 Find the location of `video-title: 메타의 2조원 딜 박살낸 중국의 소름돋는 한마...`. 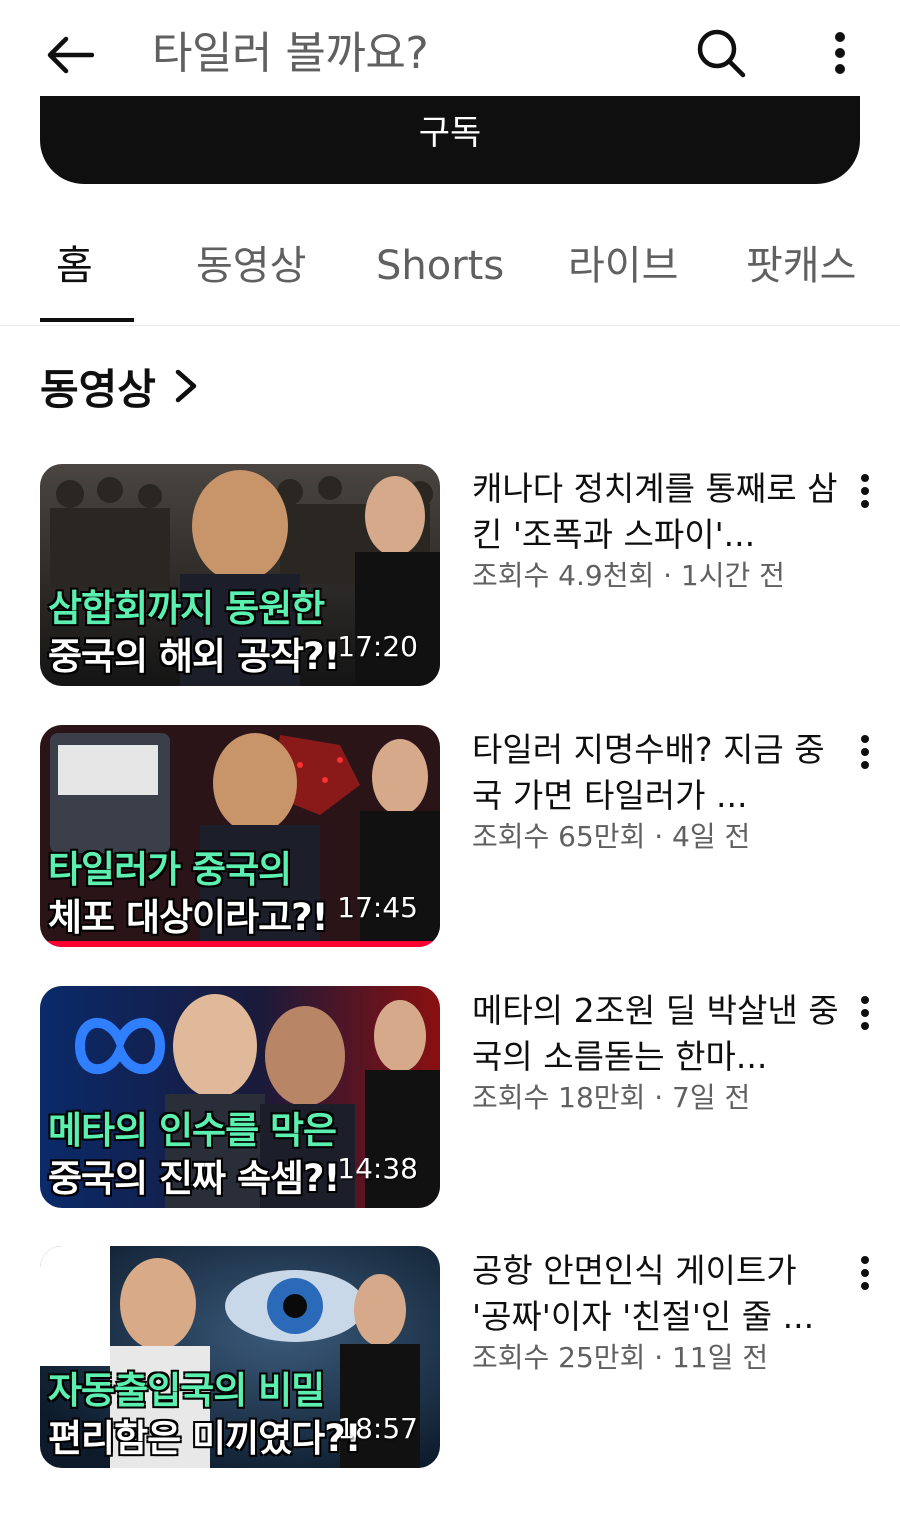

video-title: 메타의 2조원 딜 박살낸 중국의 소름돋는 한마... is located at coordinates (657, 1034).